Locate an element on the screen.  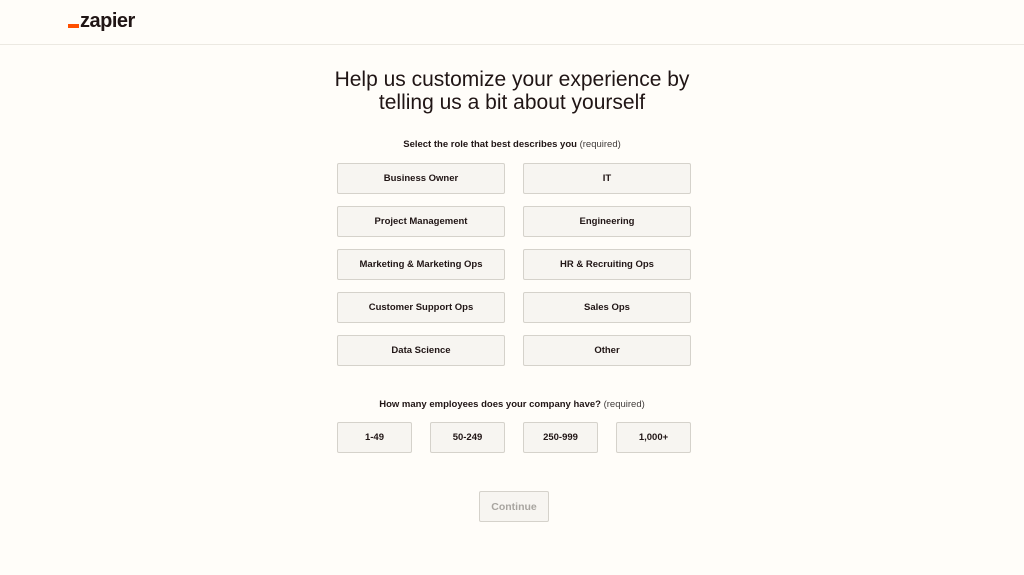
logo-wordmark: zapier is located at coordinates (107, 21).